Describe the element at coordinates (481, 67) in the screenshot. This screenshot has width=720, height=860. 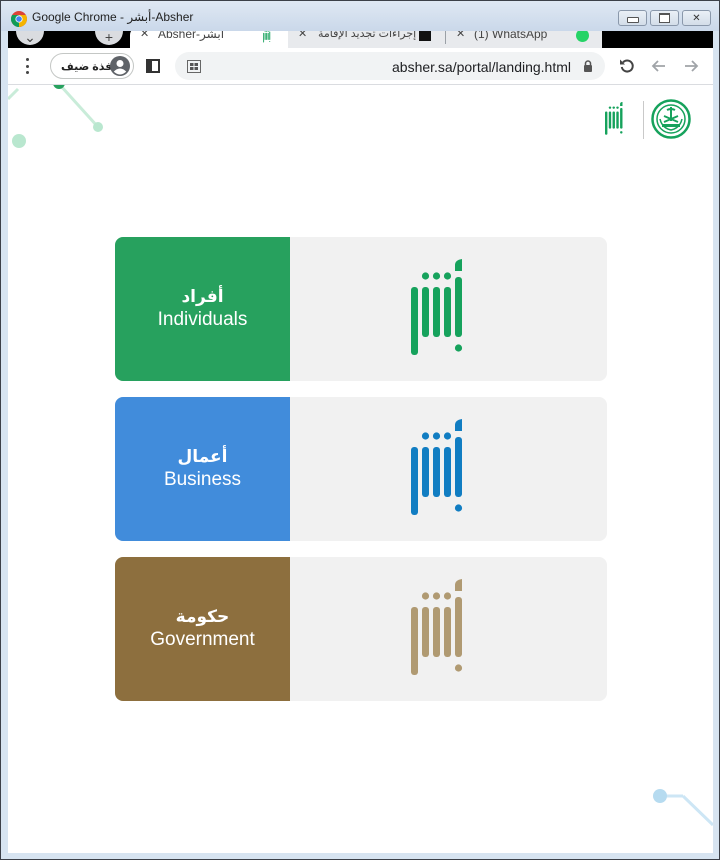
I see `url-text: absher.sa/portal/landing.html` at that location.